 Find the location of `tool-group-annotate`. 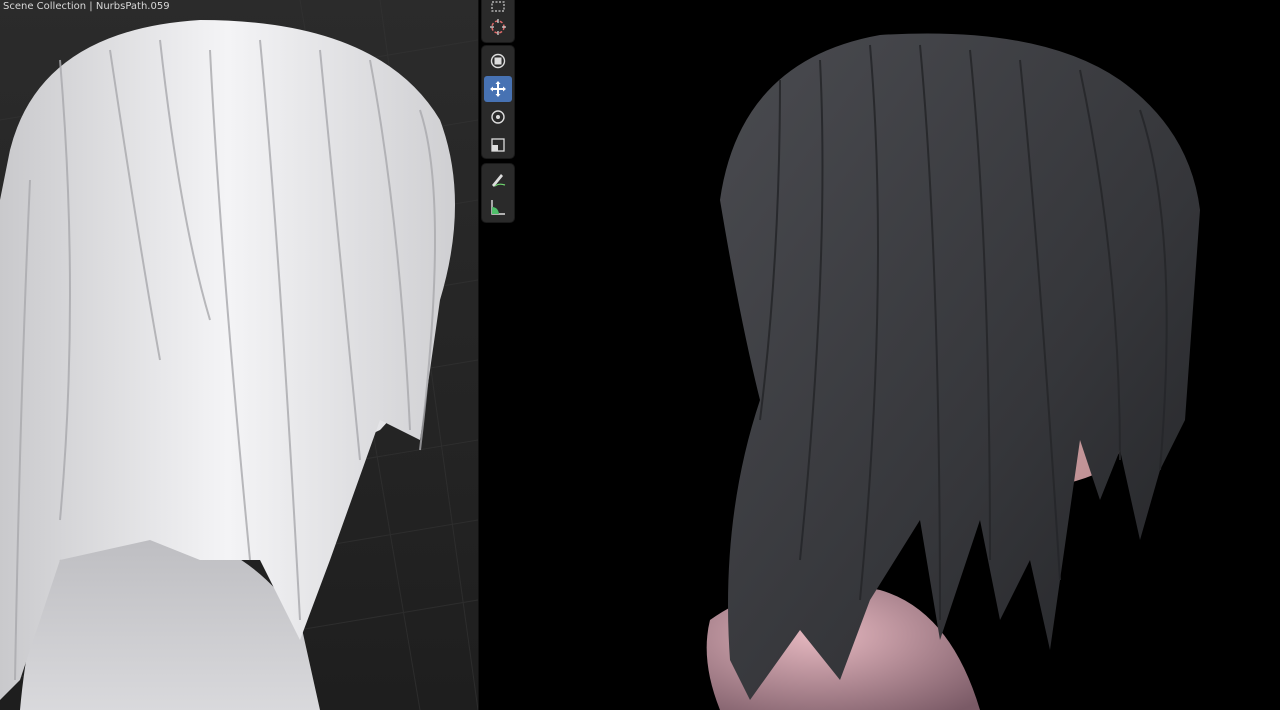

tool-group-annotate is located at coordinates (498, 193).